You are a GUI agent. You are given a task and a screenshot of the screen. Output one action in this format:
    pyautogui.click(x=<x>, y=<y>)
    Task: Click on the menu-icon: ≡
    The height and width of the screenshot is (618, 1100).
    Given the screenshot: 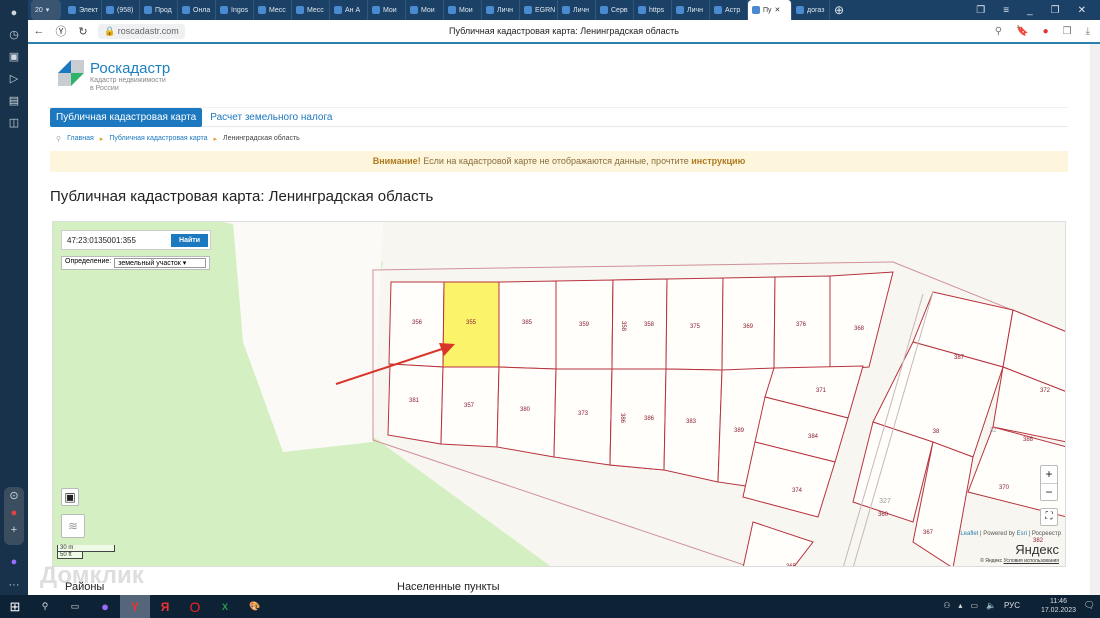 What is the action you would take?
    pyautogui.click(x=1006, y=10)
    